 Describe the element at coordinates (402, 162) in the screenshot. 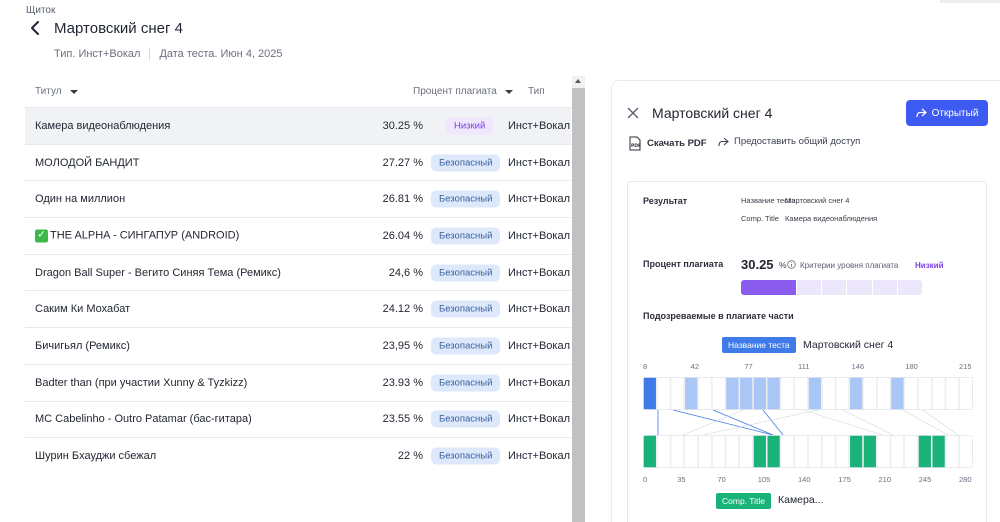

I see `row-percent: 27.27 %` at that location.